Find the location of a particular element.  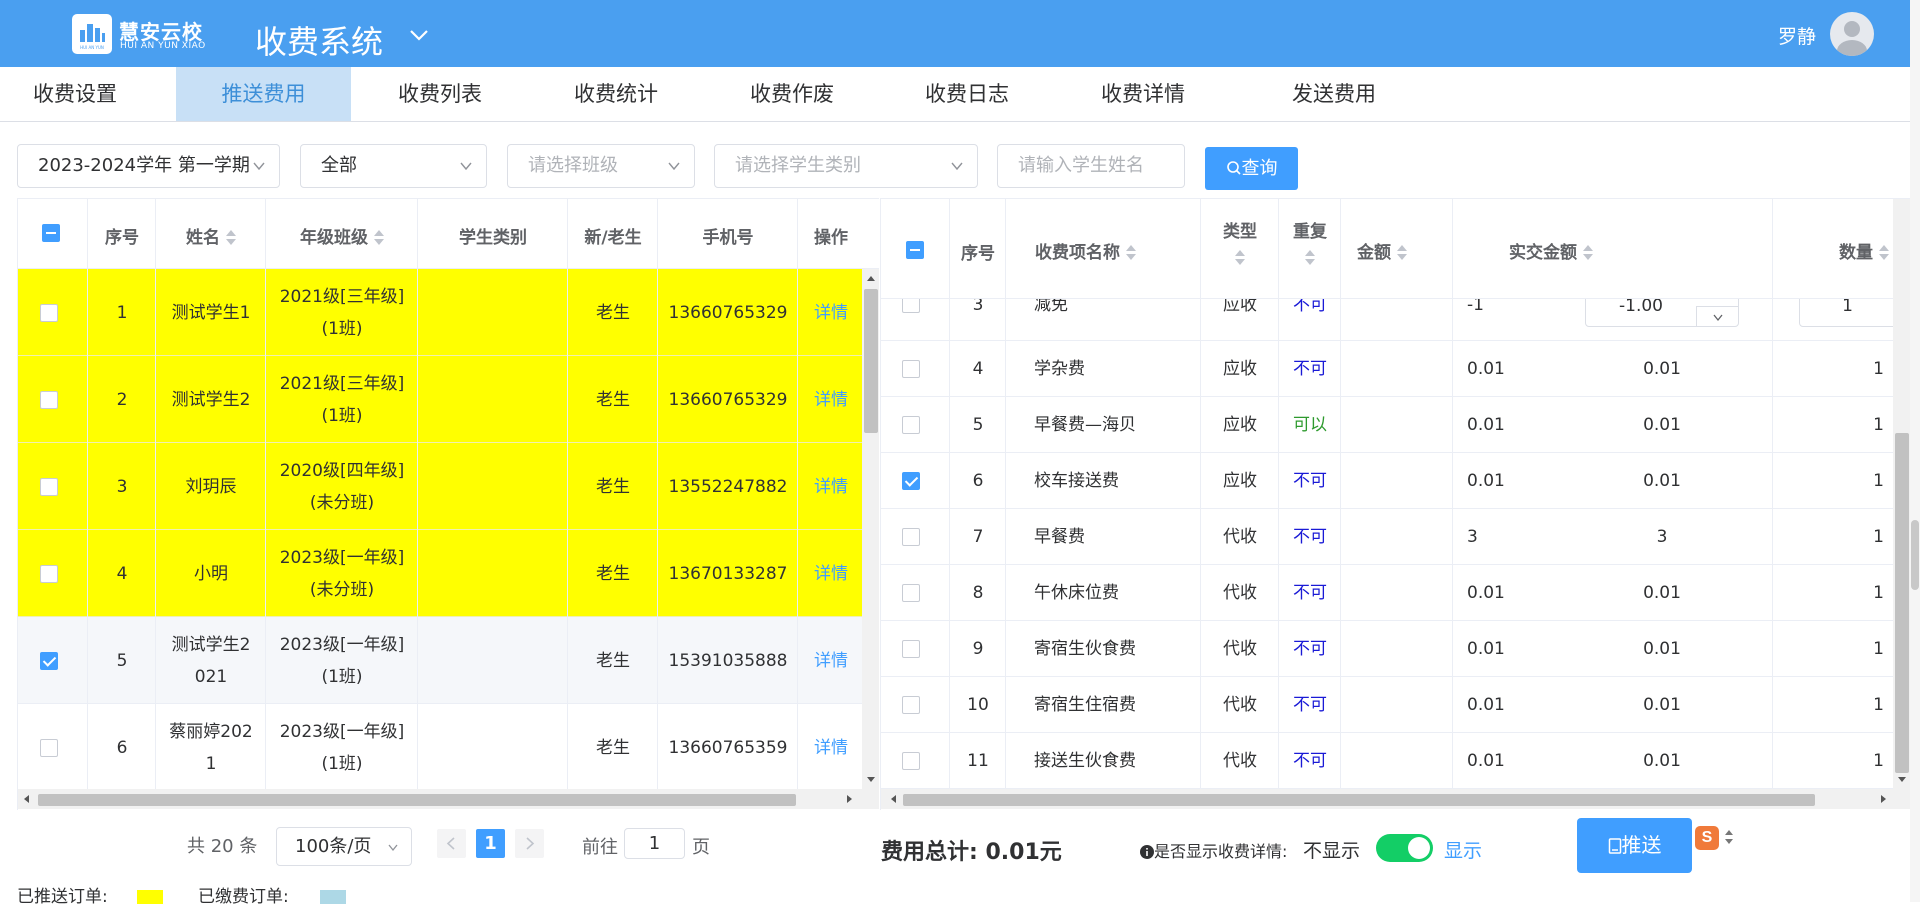

page-vertical-scrollbar is located at coordinates (1915, 451).